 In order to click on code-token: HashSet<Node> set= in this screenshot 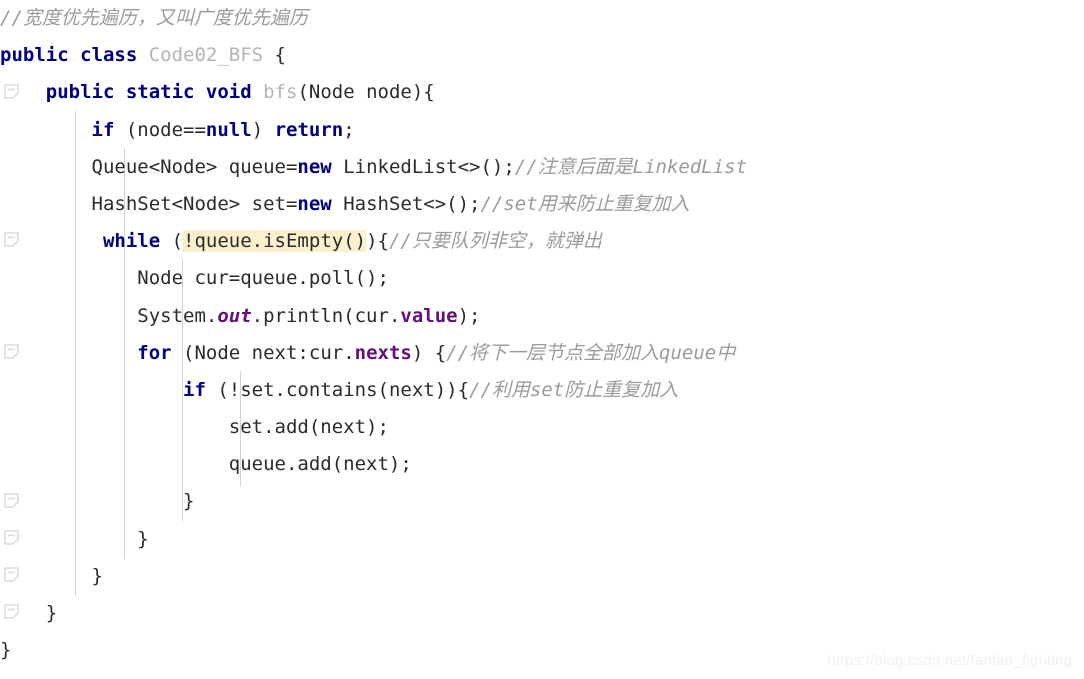, I will do `click(149, 203)`.